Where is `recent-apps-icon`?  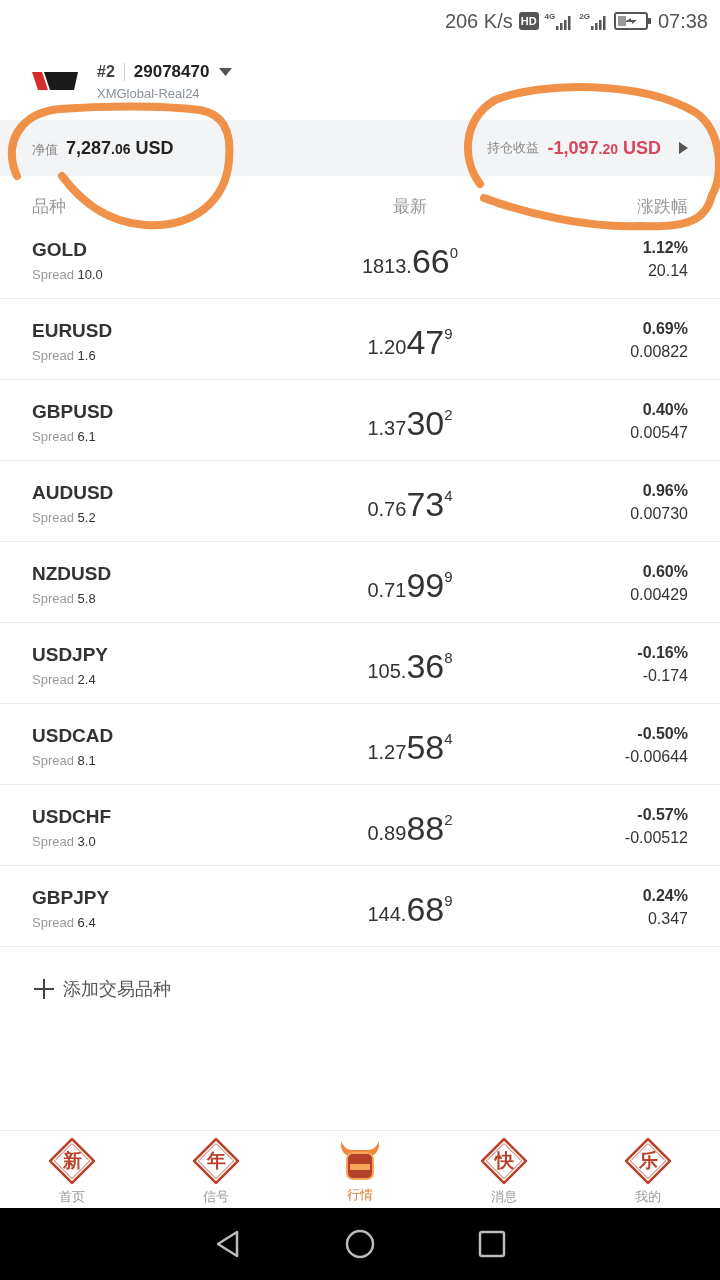 recent-apps-icon is located at coordinates (492, 1244).